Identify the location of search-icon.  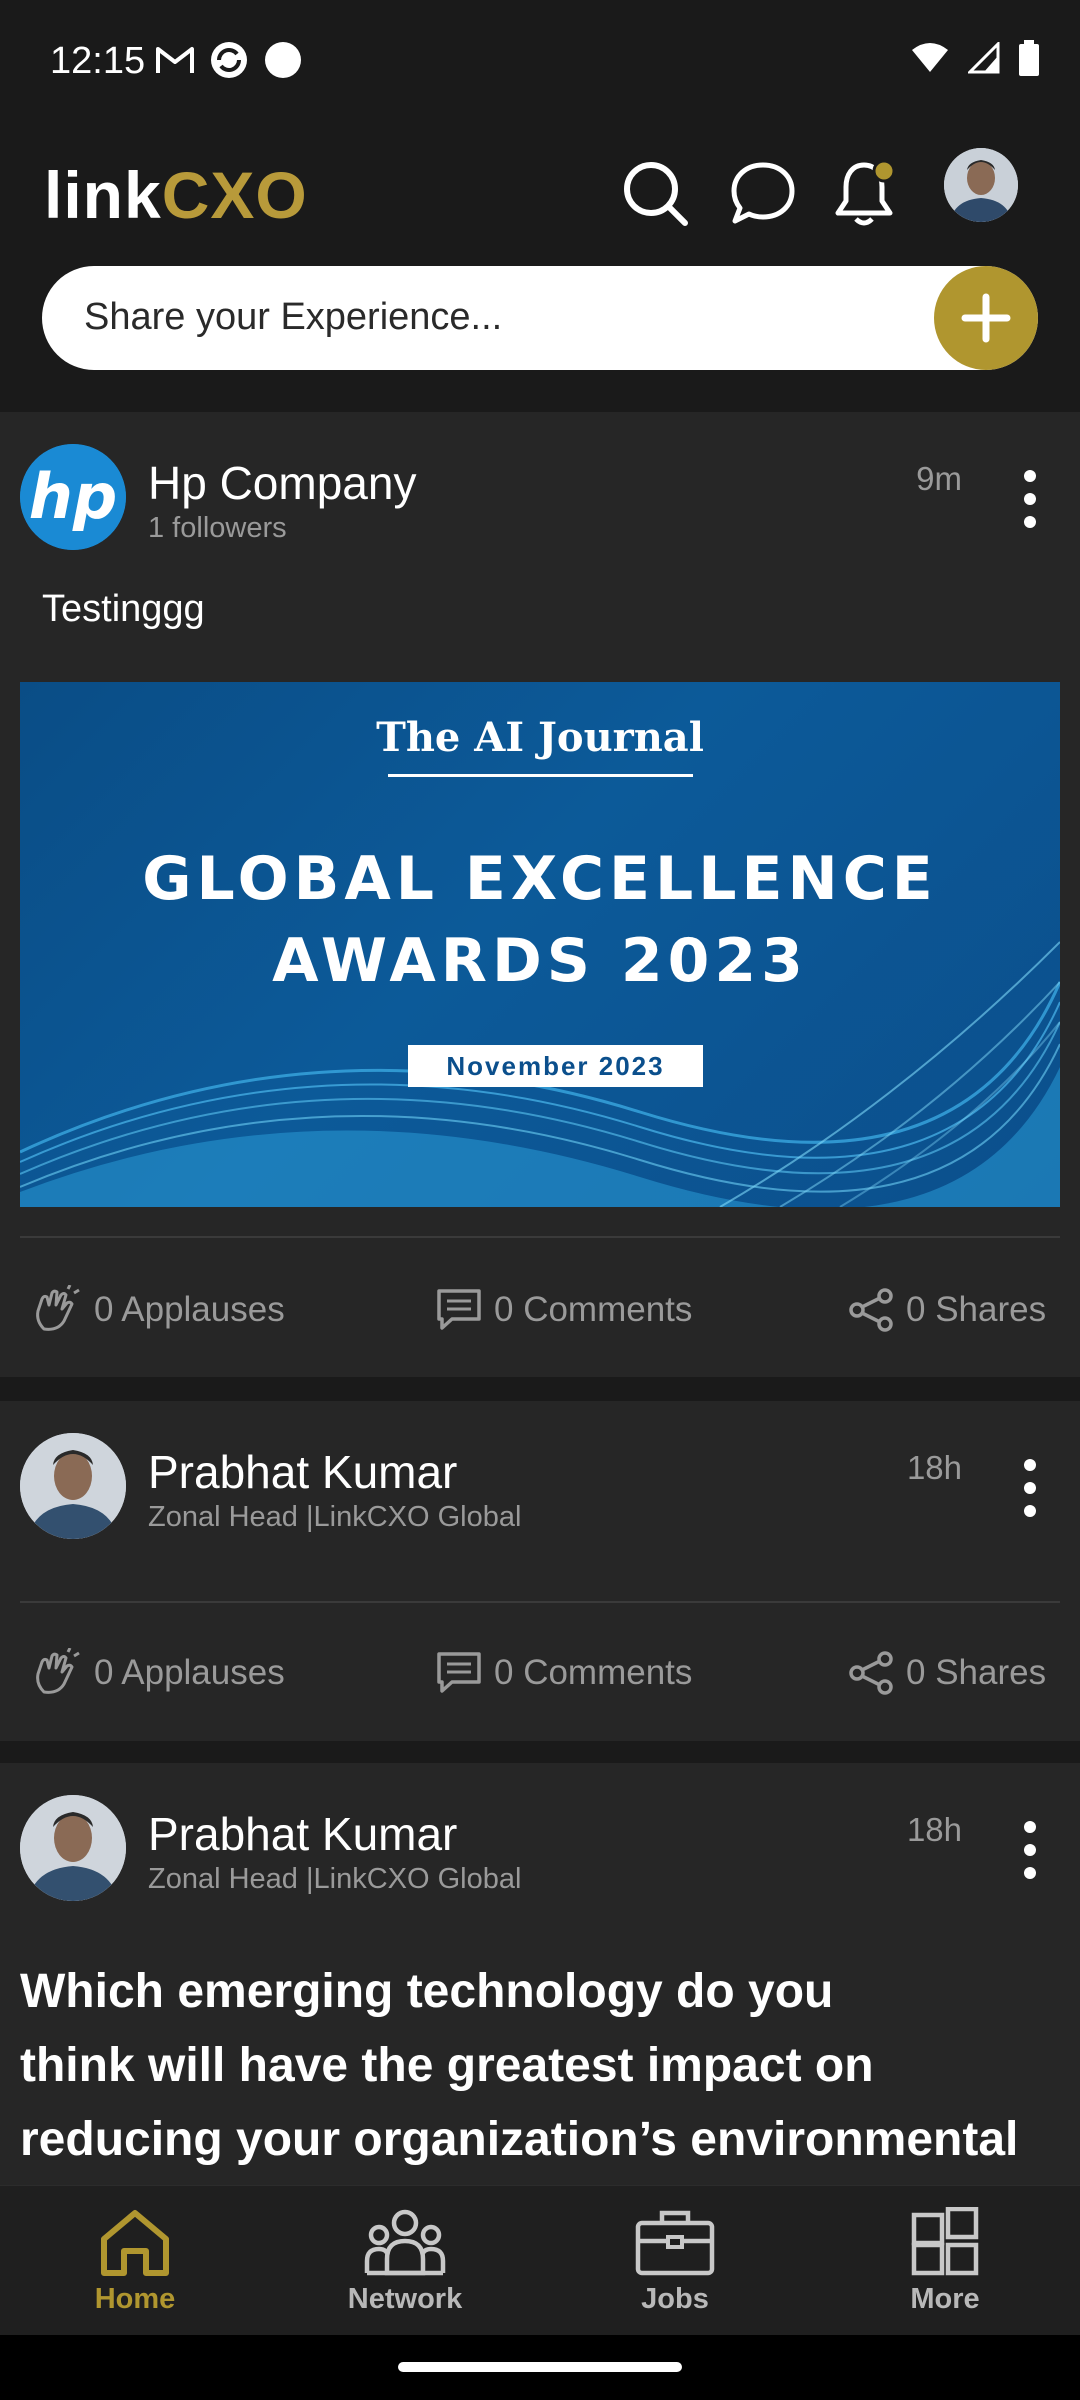
(656, 194).